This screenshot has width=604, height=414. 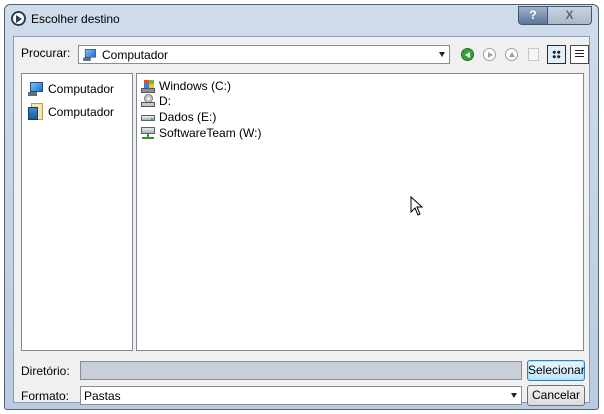 What do you see at coordinates (188, 117) in the screenshot?
I see `list-item-label: Dados (E:)` at bounding box center [188, 117].